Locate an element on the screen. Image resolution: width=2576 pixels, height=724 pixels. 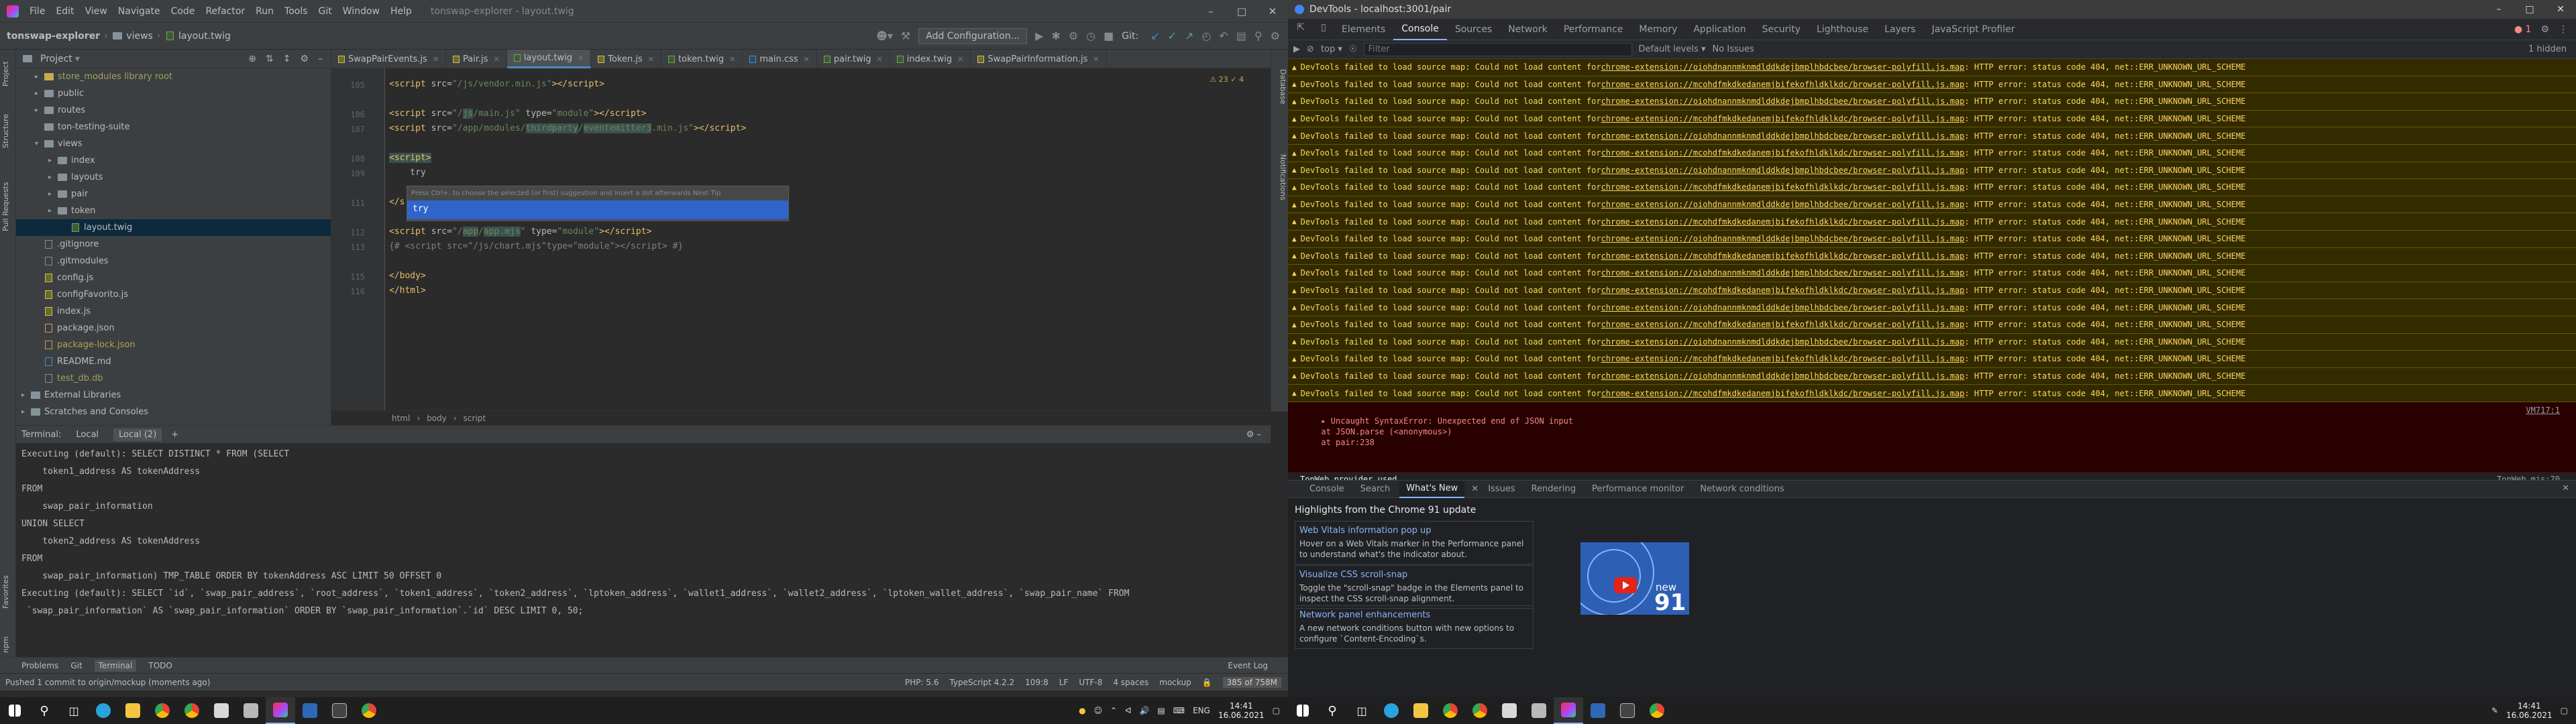
tree-item: package.json is located at coordinates (173, 328).